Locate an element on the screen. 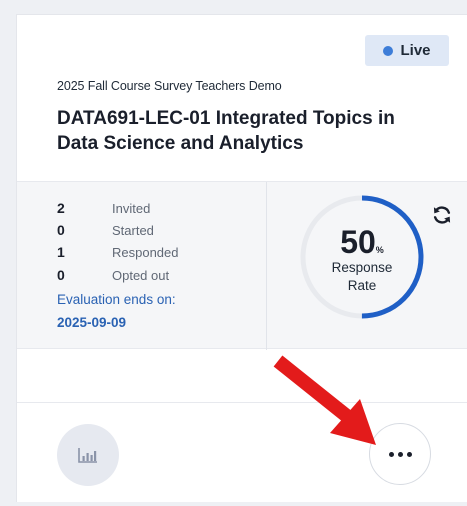 This screenshot has width=467, height=506. stat-responded-value: 1 is located at coordinates (61, 252).